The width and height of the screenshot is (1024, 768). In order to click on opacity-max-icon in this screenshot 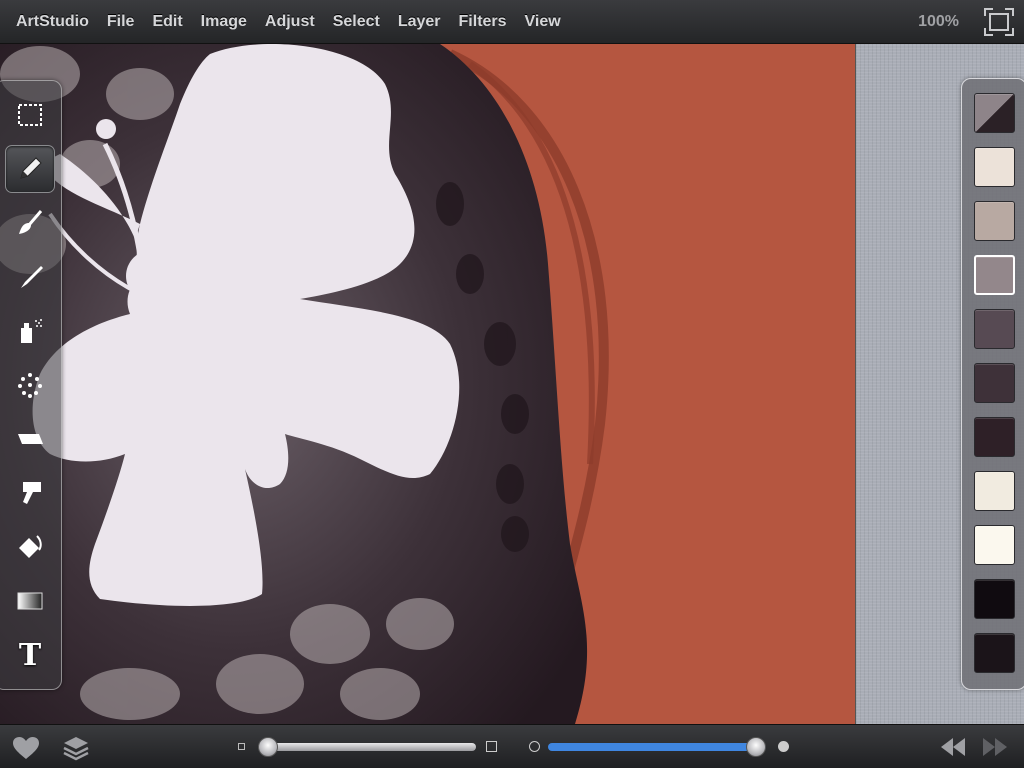, I will do `click(783, 746)`.